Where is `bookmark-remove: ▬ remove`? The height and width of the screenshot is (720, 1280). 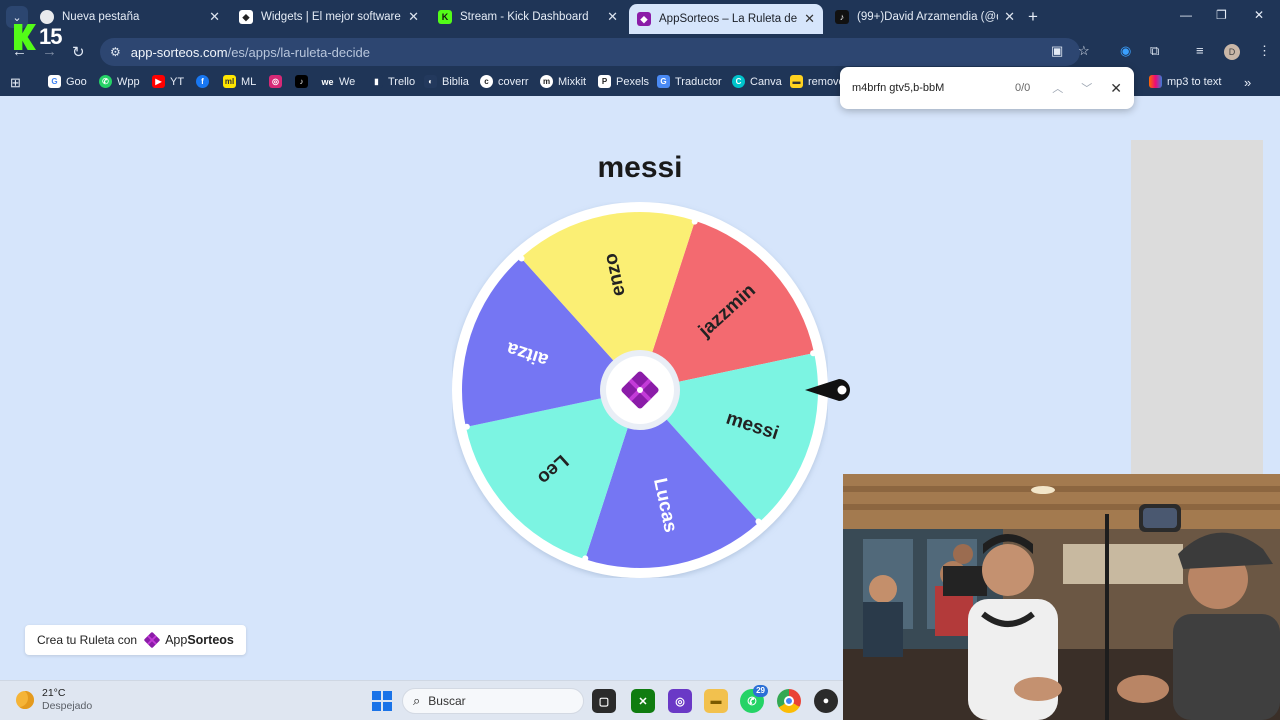 bookmark-remove: ▬ remove is located at coordinates (817, 81).